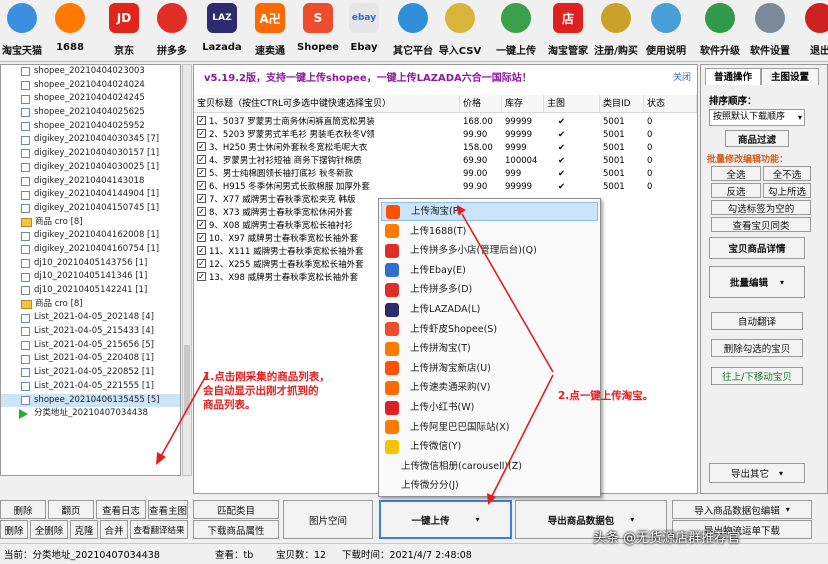  I want to click on annotation-note-2: 2.点一键上传淘宝。, so click(606, 396).